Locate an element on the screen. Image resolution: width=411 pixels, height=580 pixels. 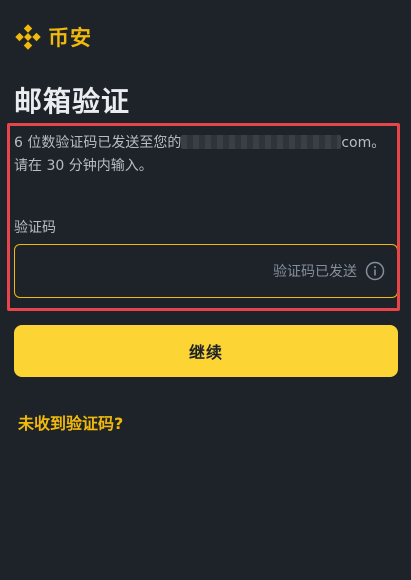
brand-logo: 币安 is located at coordinates (53, 37).